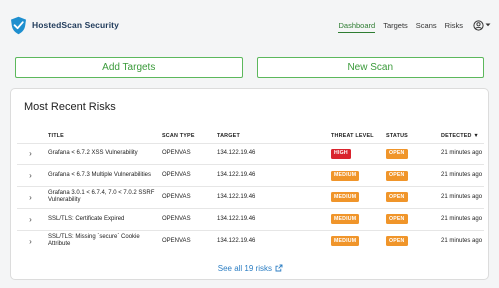 Image resolution: width=499 pixels, height=288 pixels. I want to click on add-targets-button: Add Targets, so click(129, 67).